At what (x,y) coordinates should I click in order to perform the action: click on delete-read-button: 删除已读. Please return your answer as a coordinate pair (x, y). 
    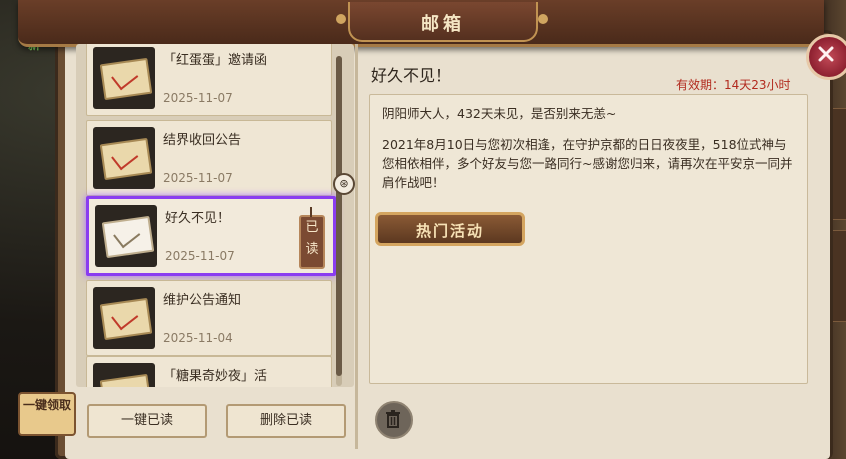
    Looking at the image, I should click on (286, 421).